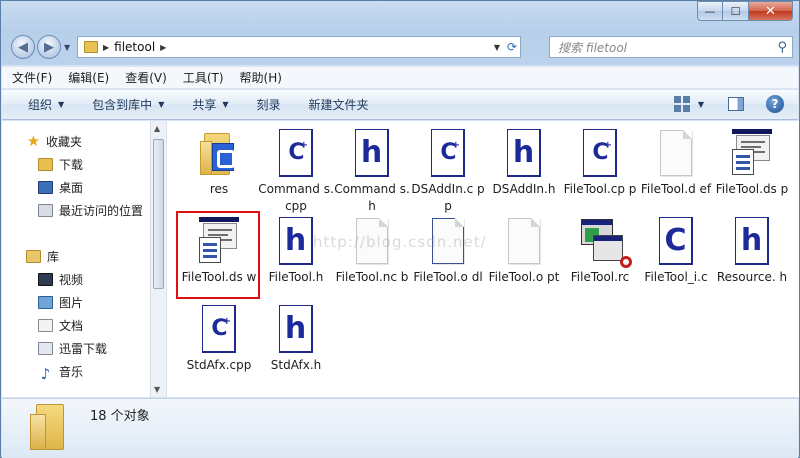 The height and width of the screenshot is (458, 800). I want to click on nav-recent: 最近访问的位置, so click(90, 210).